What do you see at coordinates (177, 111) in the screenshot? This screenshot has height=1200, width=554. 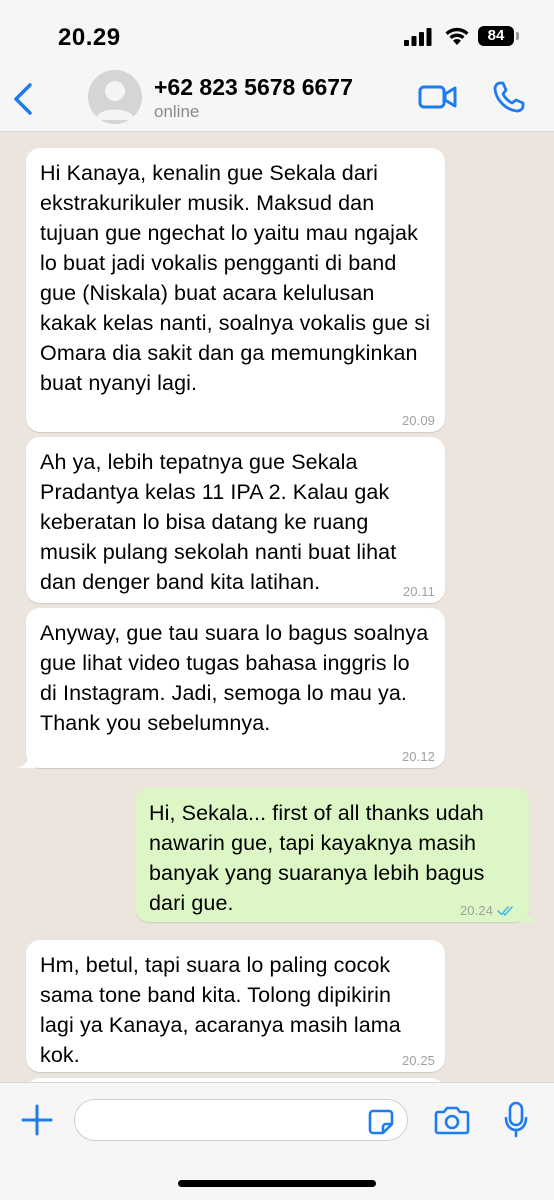 I see `contact-status: online` at bounding box center [177, 111].